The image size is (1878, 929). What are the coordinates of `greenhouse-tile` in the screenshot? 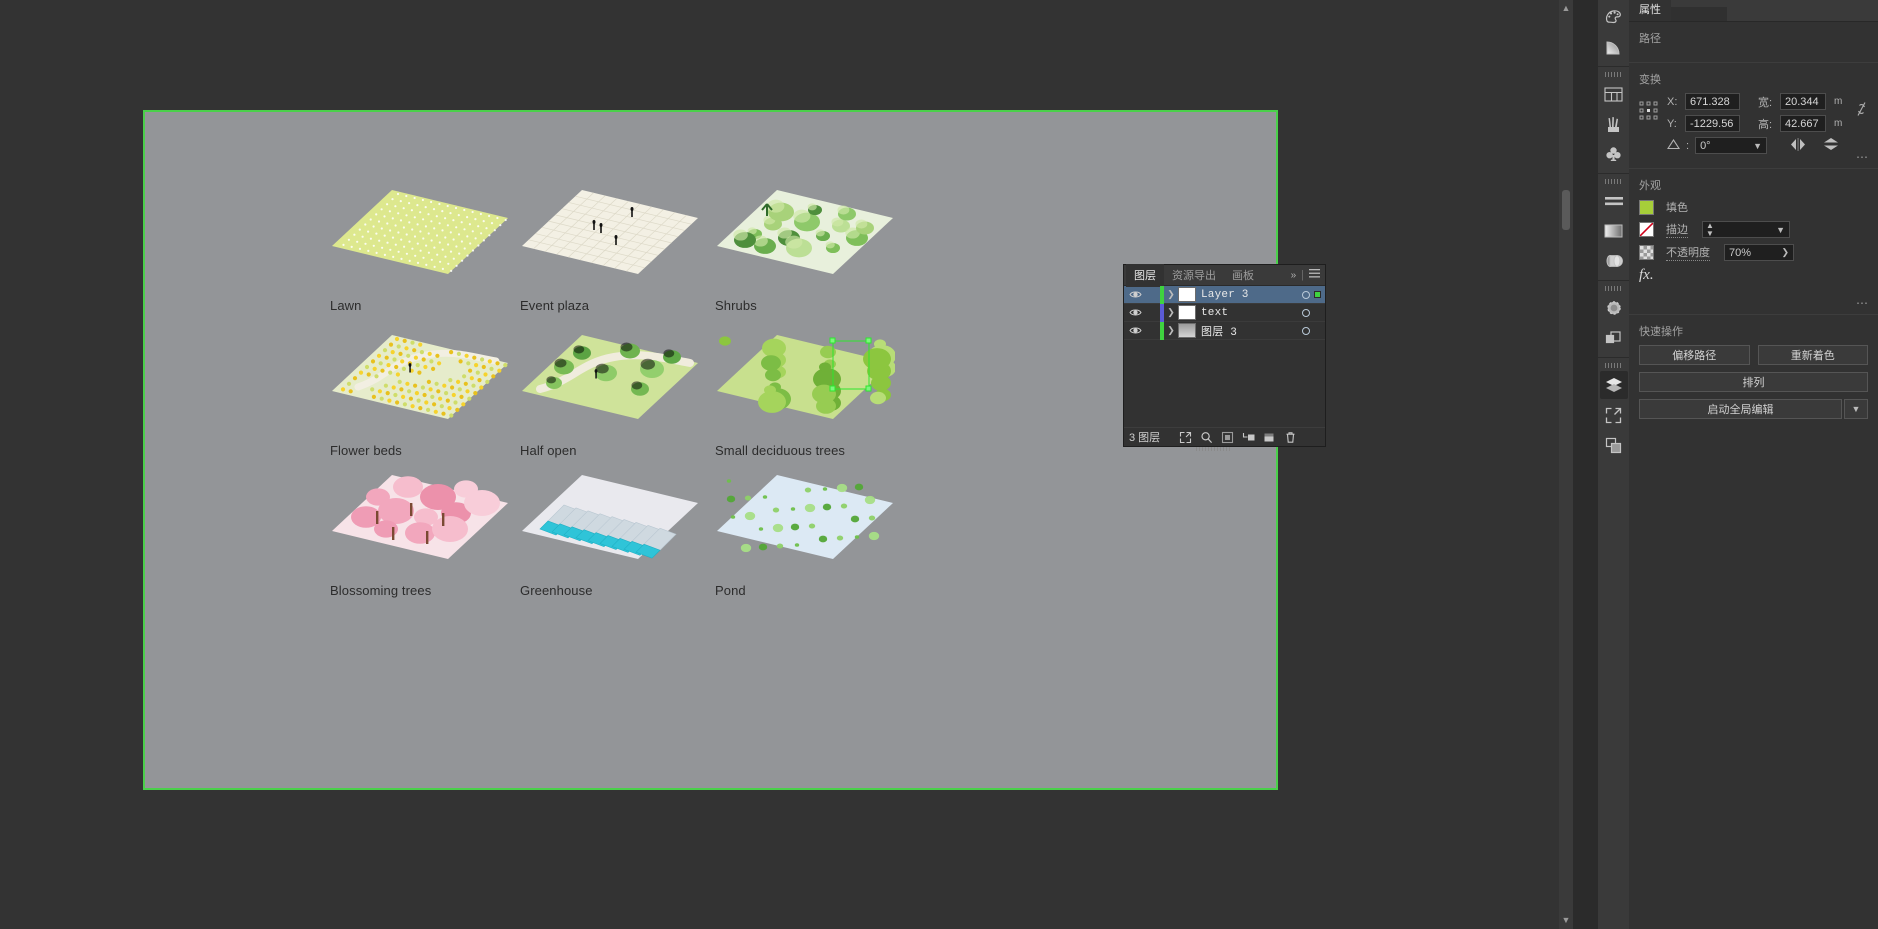 It's located at (625, 522).